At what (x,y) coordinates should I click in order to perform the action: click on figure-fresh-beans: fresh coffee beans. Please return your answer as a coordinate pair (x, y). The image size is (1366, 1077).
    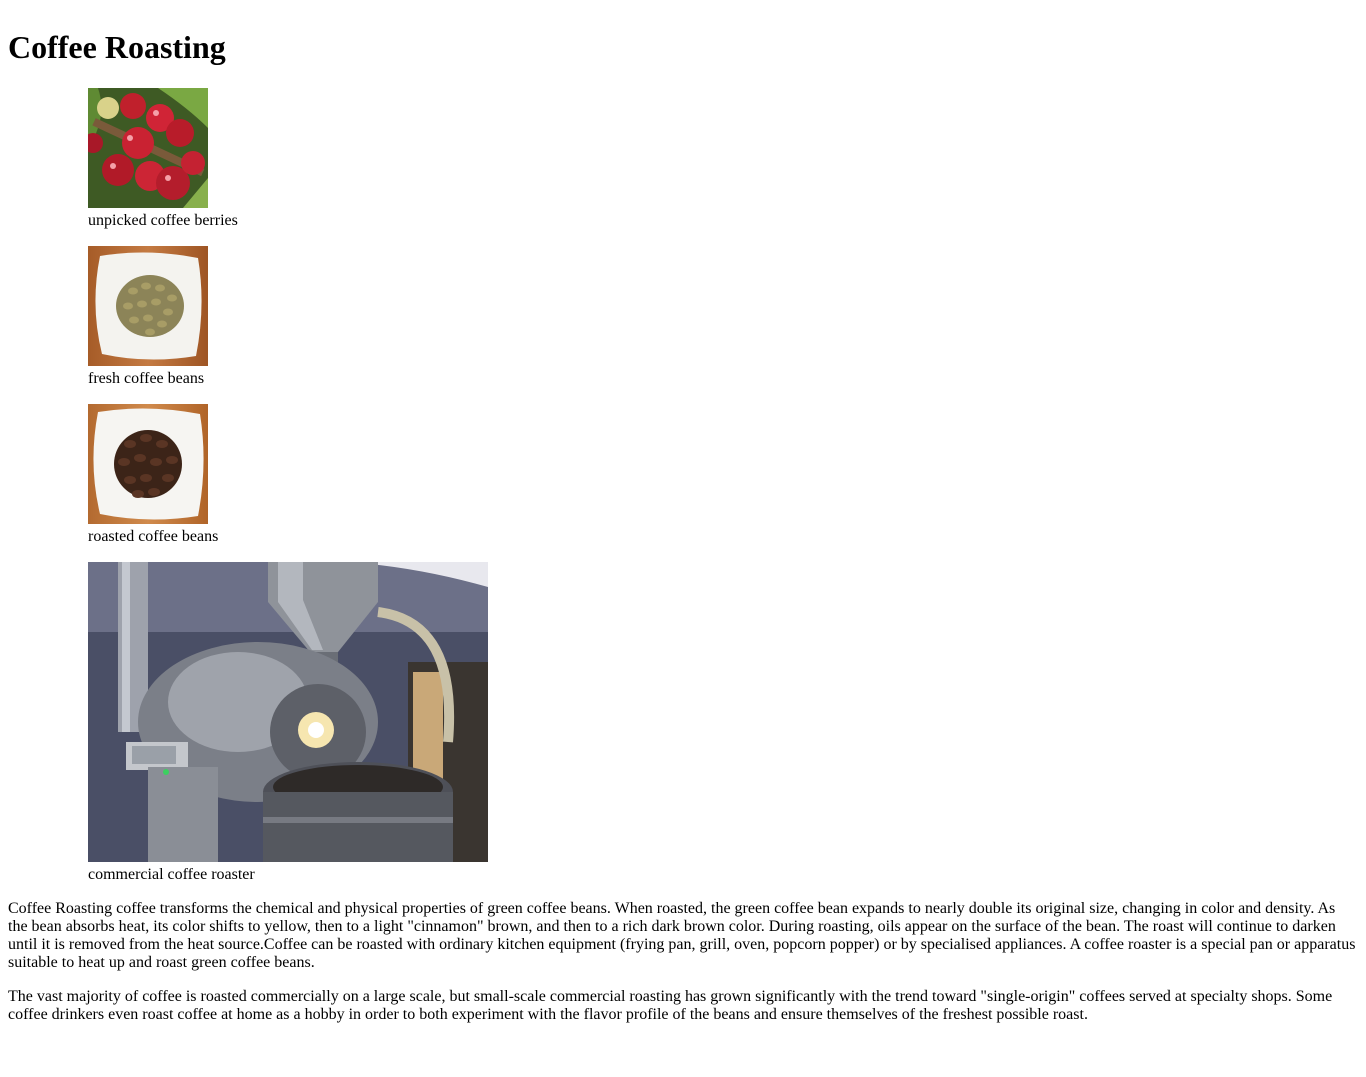
    Looking at the image, I should click on (148, 317).